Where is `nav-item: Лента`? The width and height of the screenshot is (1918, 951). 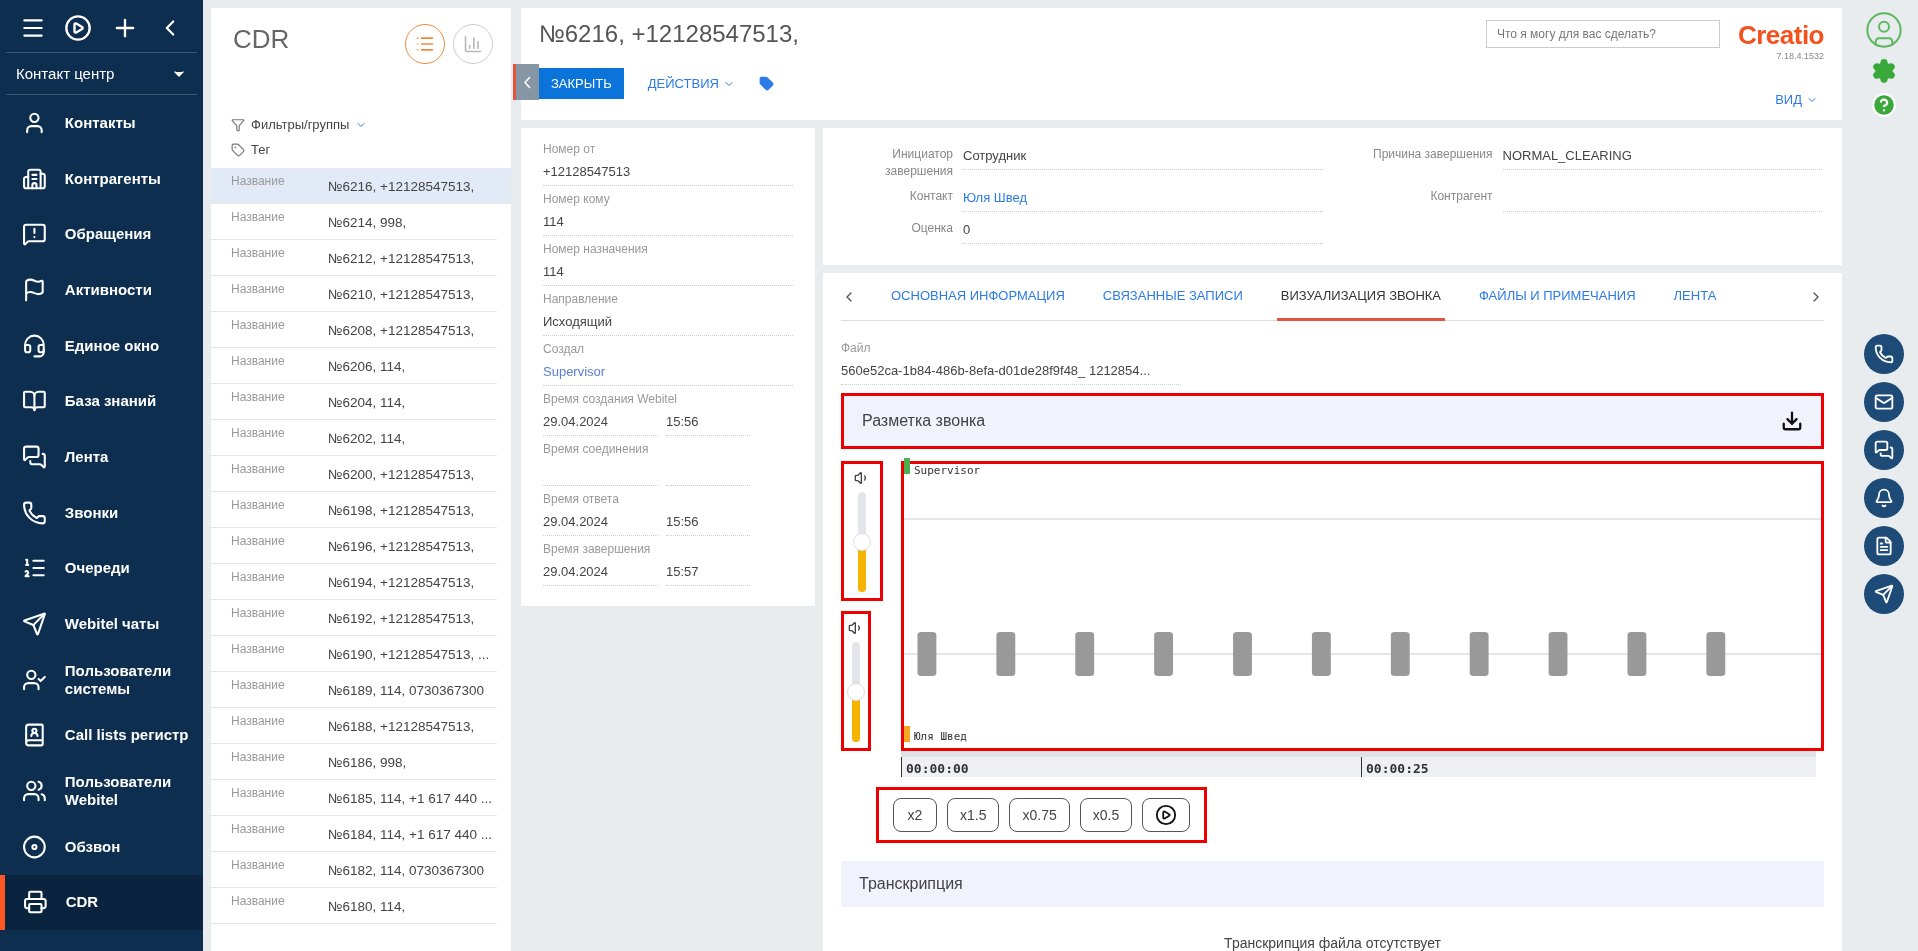
nav-item: Лента is located at coordinates (101, 457).